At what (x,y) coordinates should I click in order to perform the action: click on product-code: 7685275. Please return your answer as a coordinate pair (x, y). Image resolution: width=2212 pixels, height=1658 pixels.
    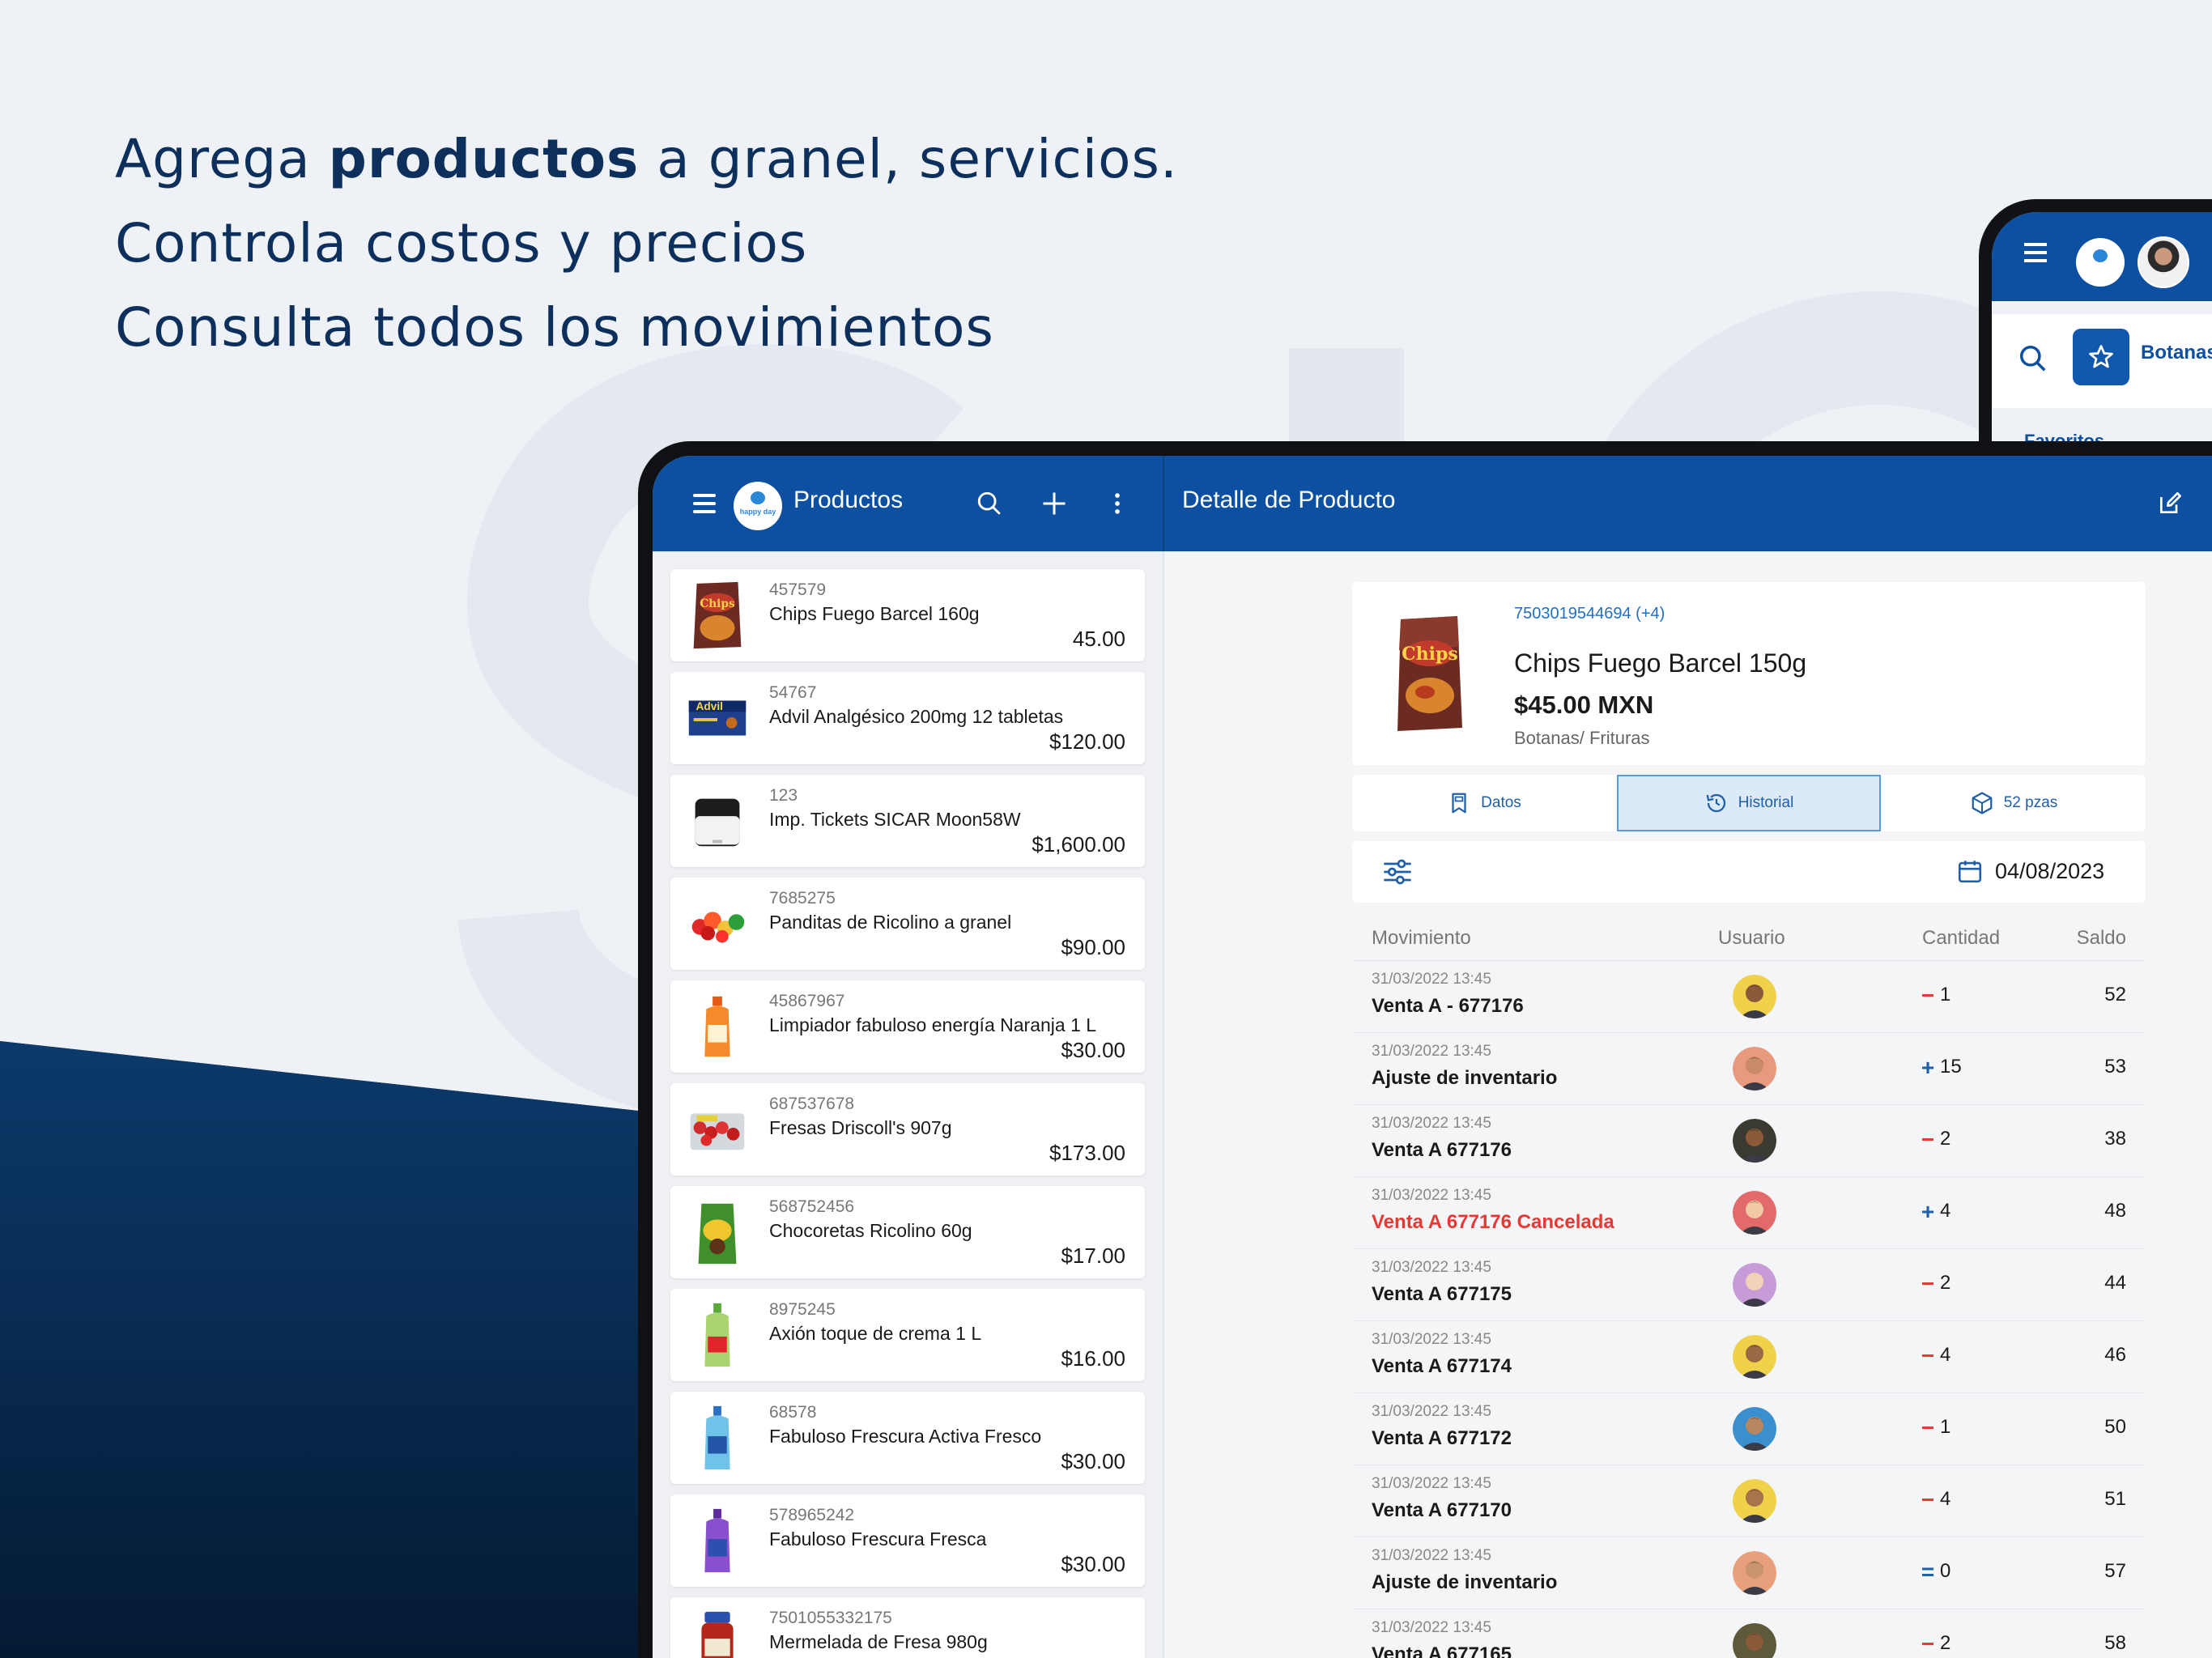
    Looking at the image, I should click on (803, 898).